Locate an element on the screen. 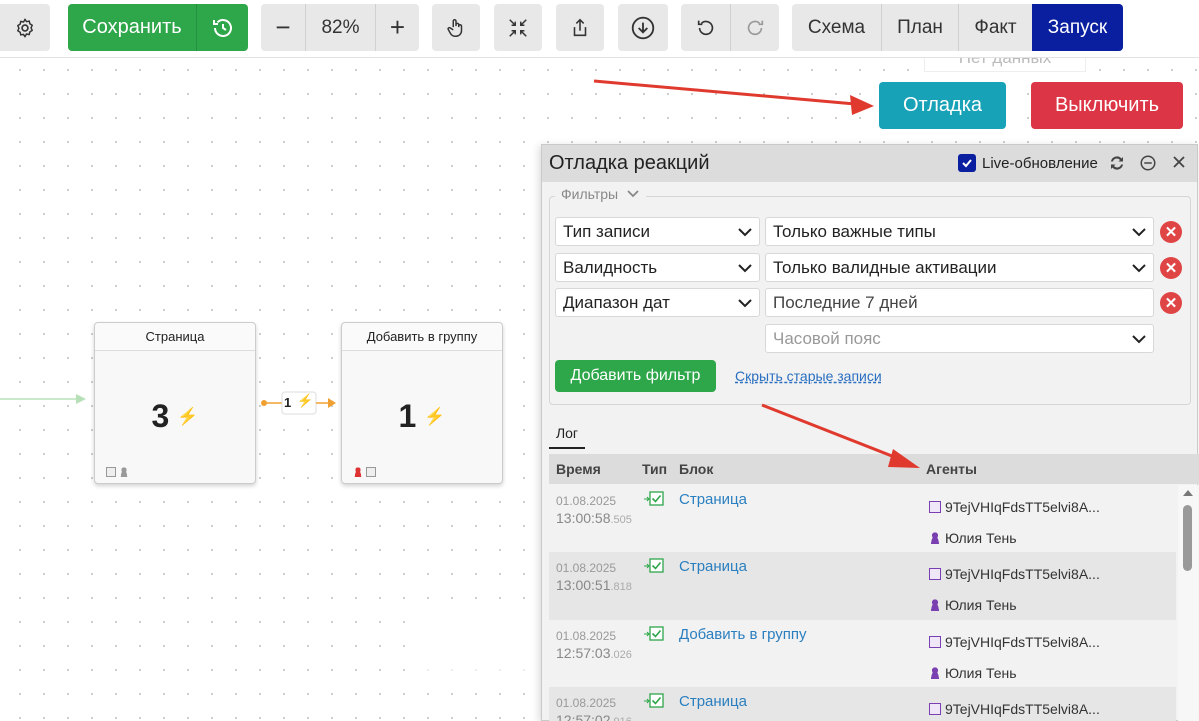  minus-circle-icon is located at coordinates (1148, 163).